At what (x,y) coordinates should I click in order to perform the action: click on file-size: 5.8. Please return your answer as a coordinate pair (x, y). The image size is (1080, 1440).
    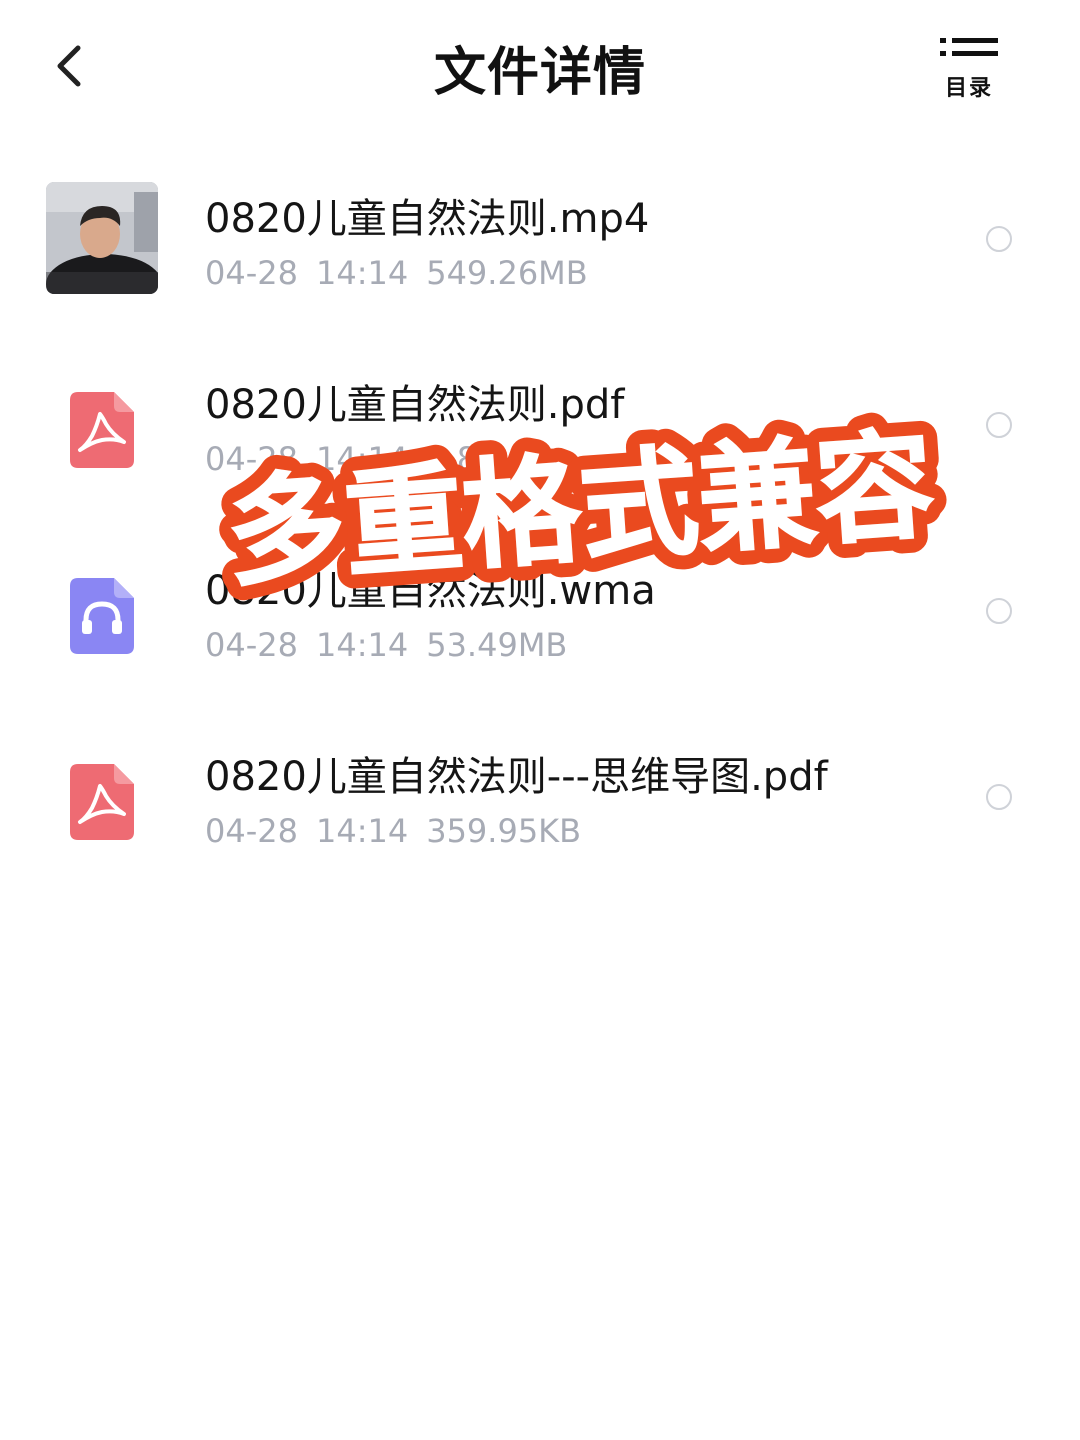
    Looking at the image, I should click on (452, 459).